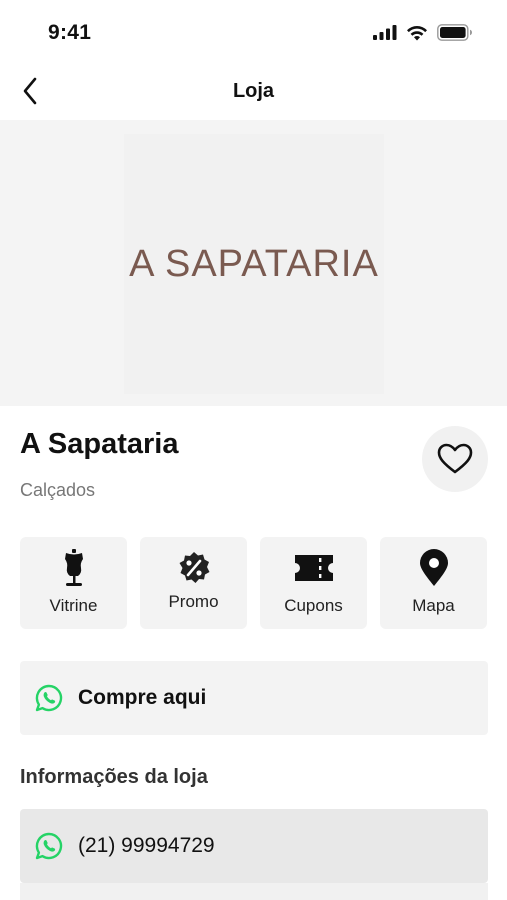 Image resolution: width=507 pixels, height=900 pixels. I want to click on info-row-partial, so click(254, 891).